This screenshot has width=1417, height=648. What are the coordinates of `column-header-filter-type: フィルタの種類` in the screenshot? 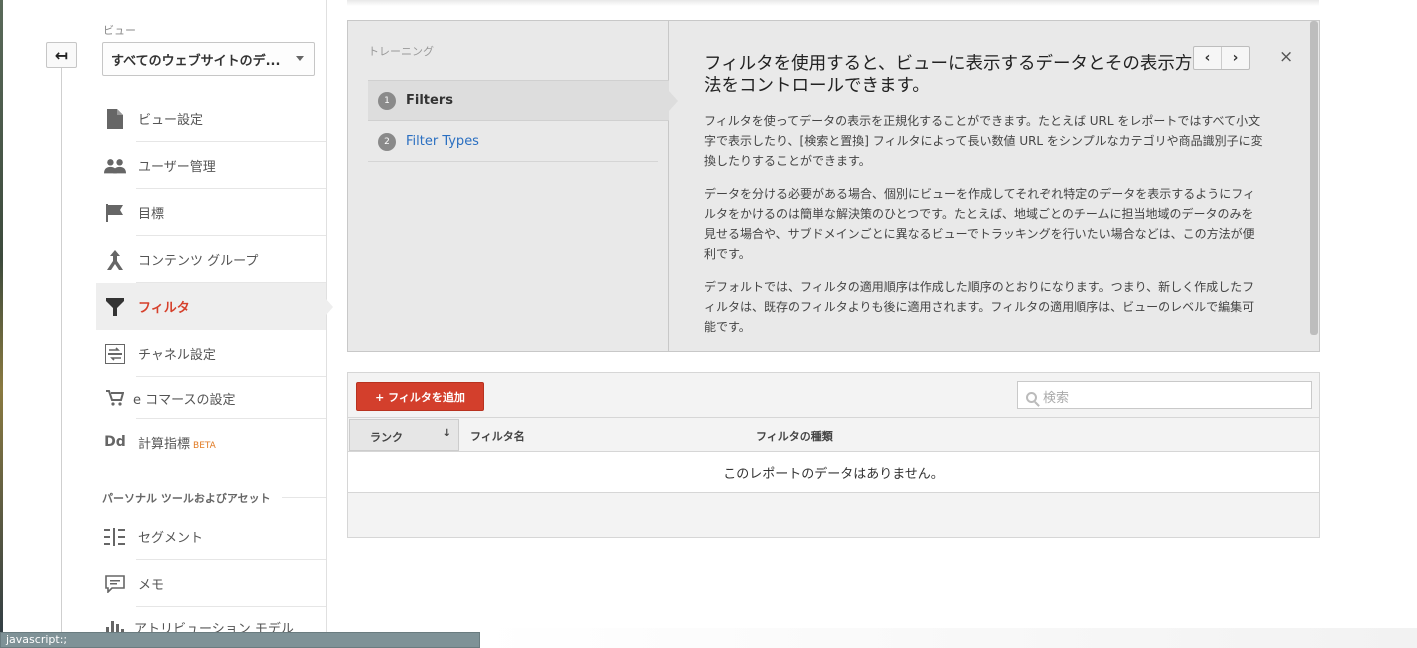 It's located at (794, 436).